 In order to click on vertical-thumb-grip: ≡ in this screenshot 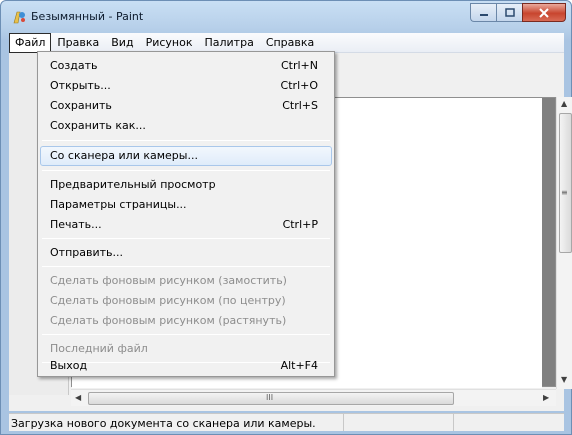, I will do `click(564, 192)`.